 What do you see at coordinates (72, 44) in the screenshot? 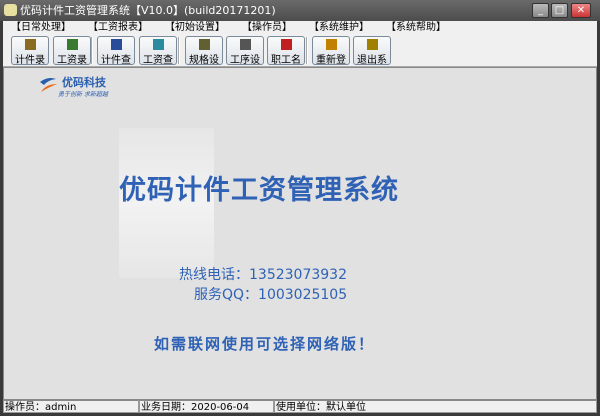
I see `wage-entry-icon` at bounding box center [72, 44].